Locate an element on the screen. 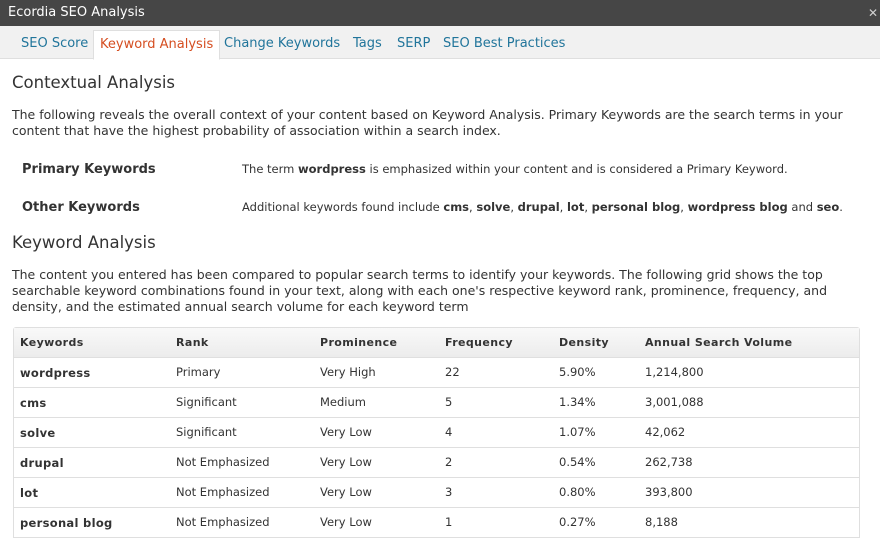 Image resolution: width=880 pixels, height=547 pixels. keyword-cell: personal blog is located at coordinates (66, 523).